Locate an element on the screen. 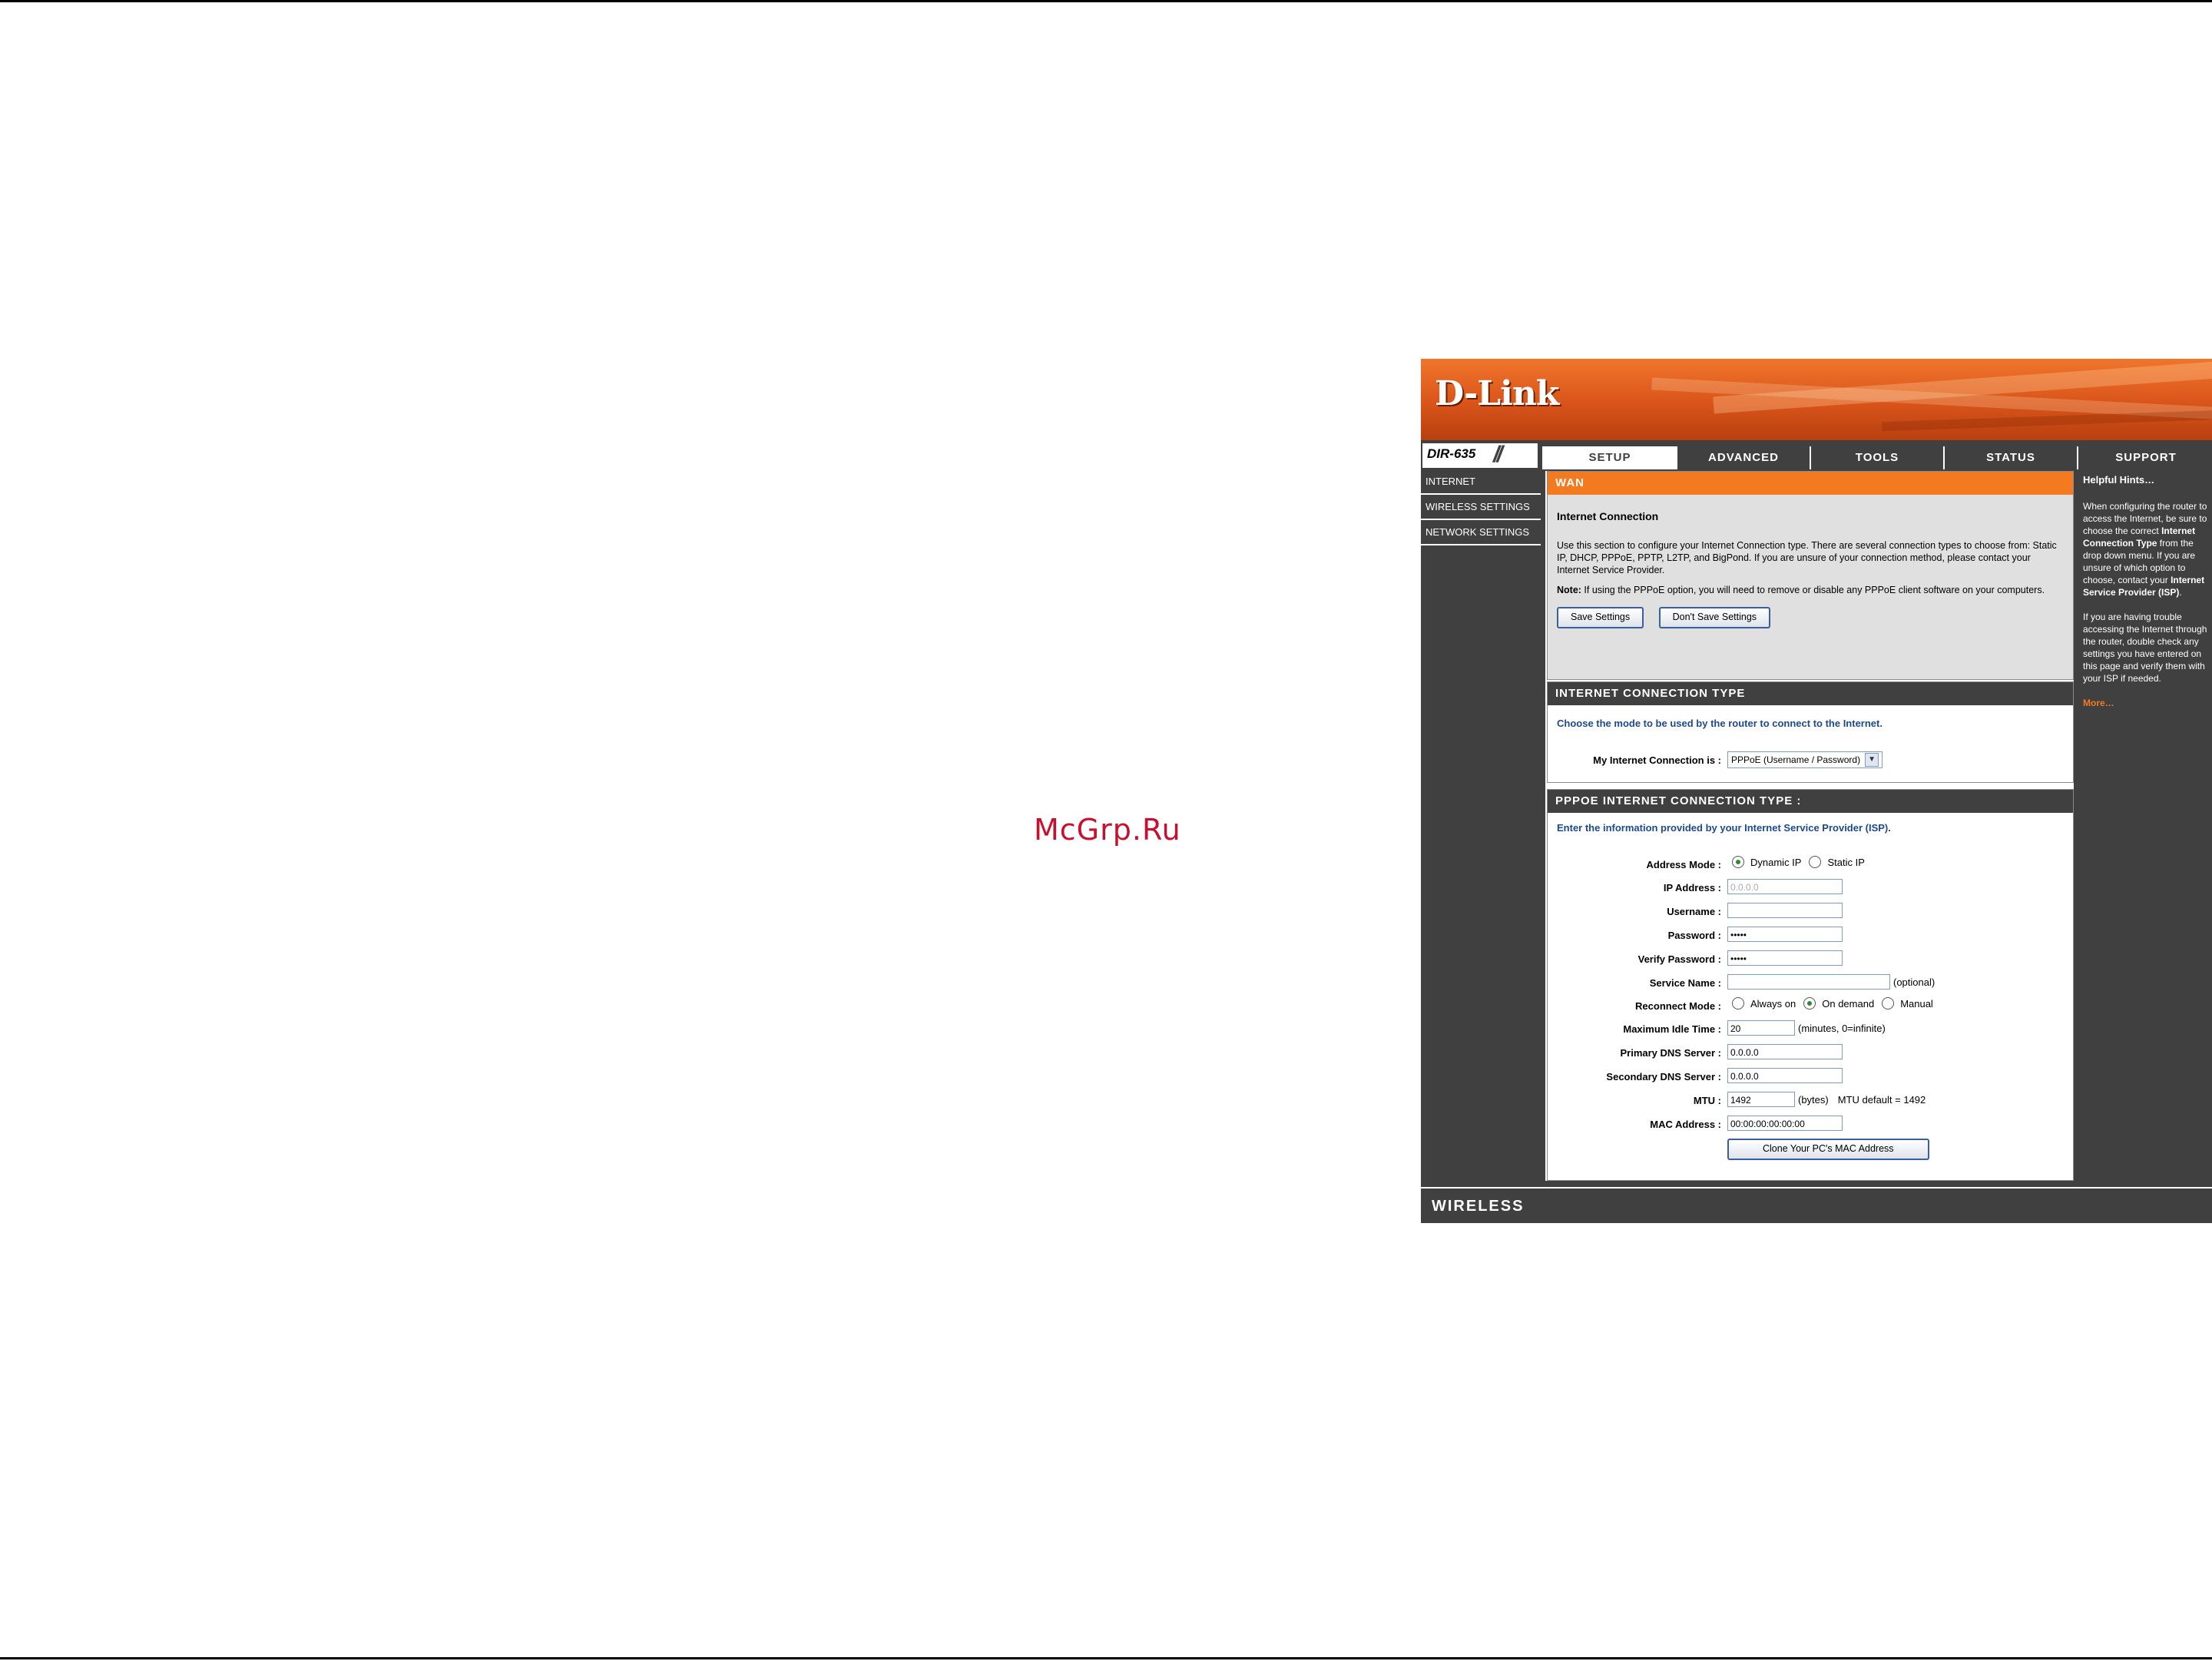 Image resolution: width=2212 pixels, height=1661 pixels. dont-save-settings-button: Don't Save Settings is located at coordinates (1714, 617).